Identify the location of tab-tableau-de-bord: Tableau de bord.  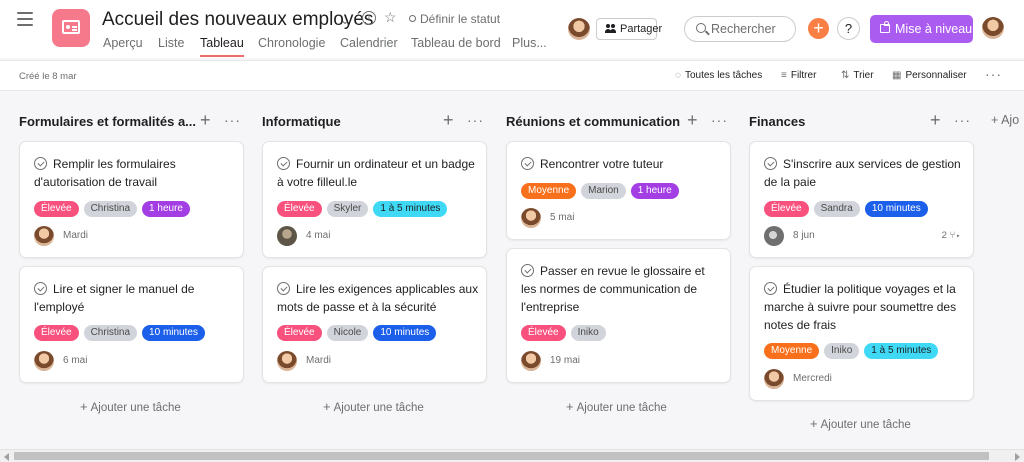
(456, 43).